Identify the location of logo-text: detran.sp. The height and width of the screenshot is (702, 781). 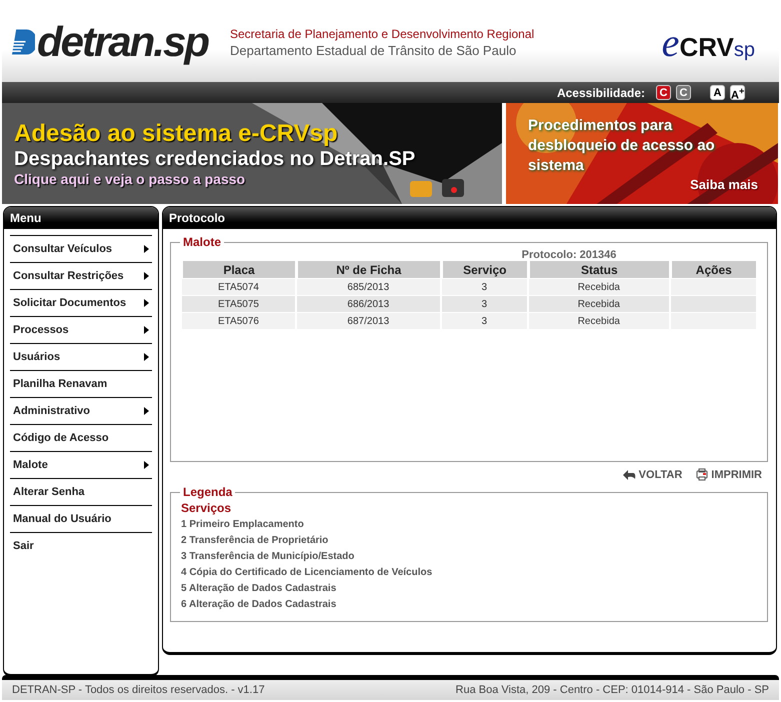
(122, 42).